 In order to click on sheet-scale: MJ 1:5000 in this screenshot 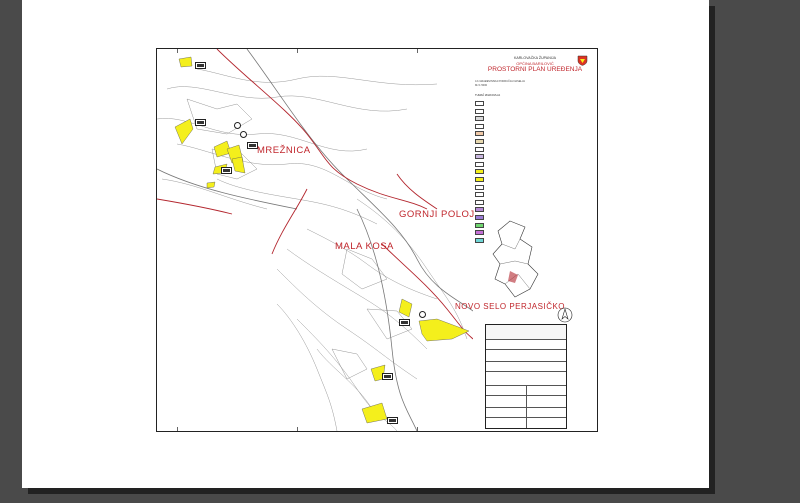, I will do `click(481, 85)`.